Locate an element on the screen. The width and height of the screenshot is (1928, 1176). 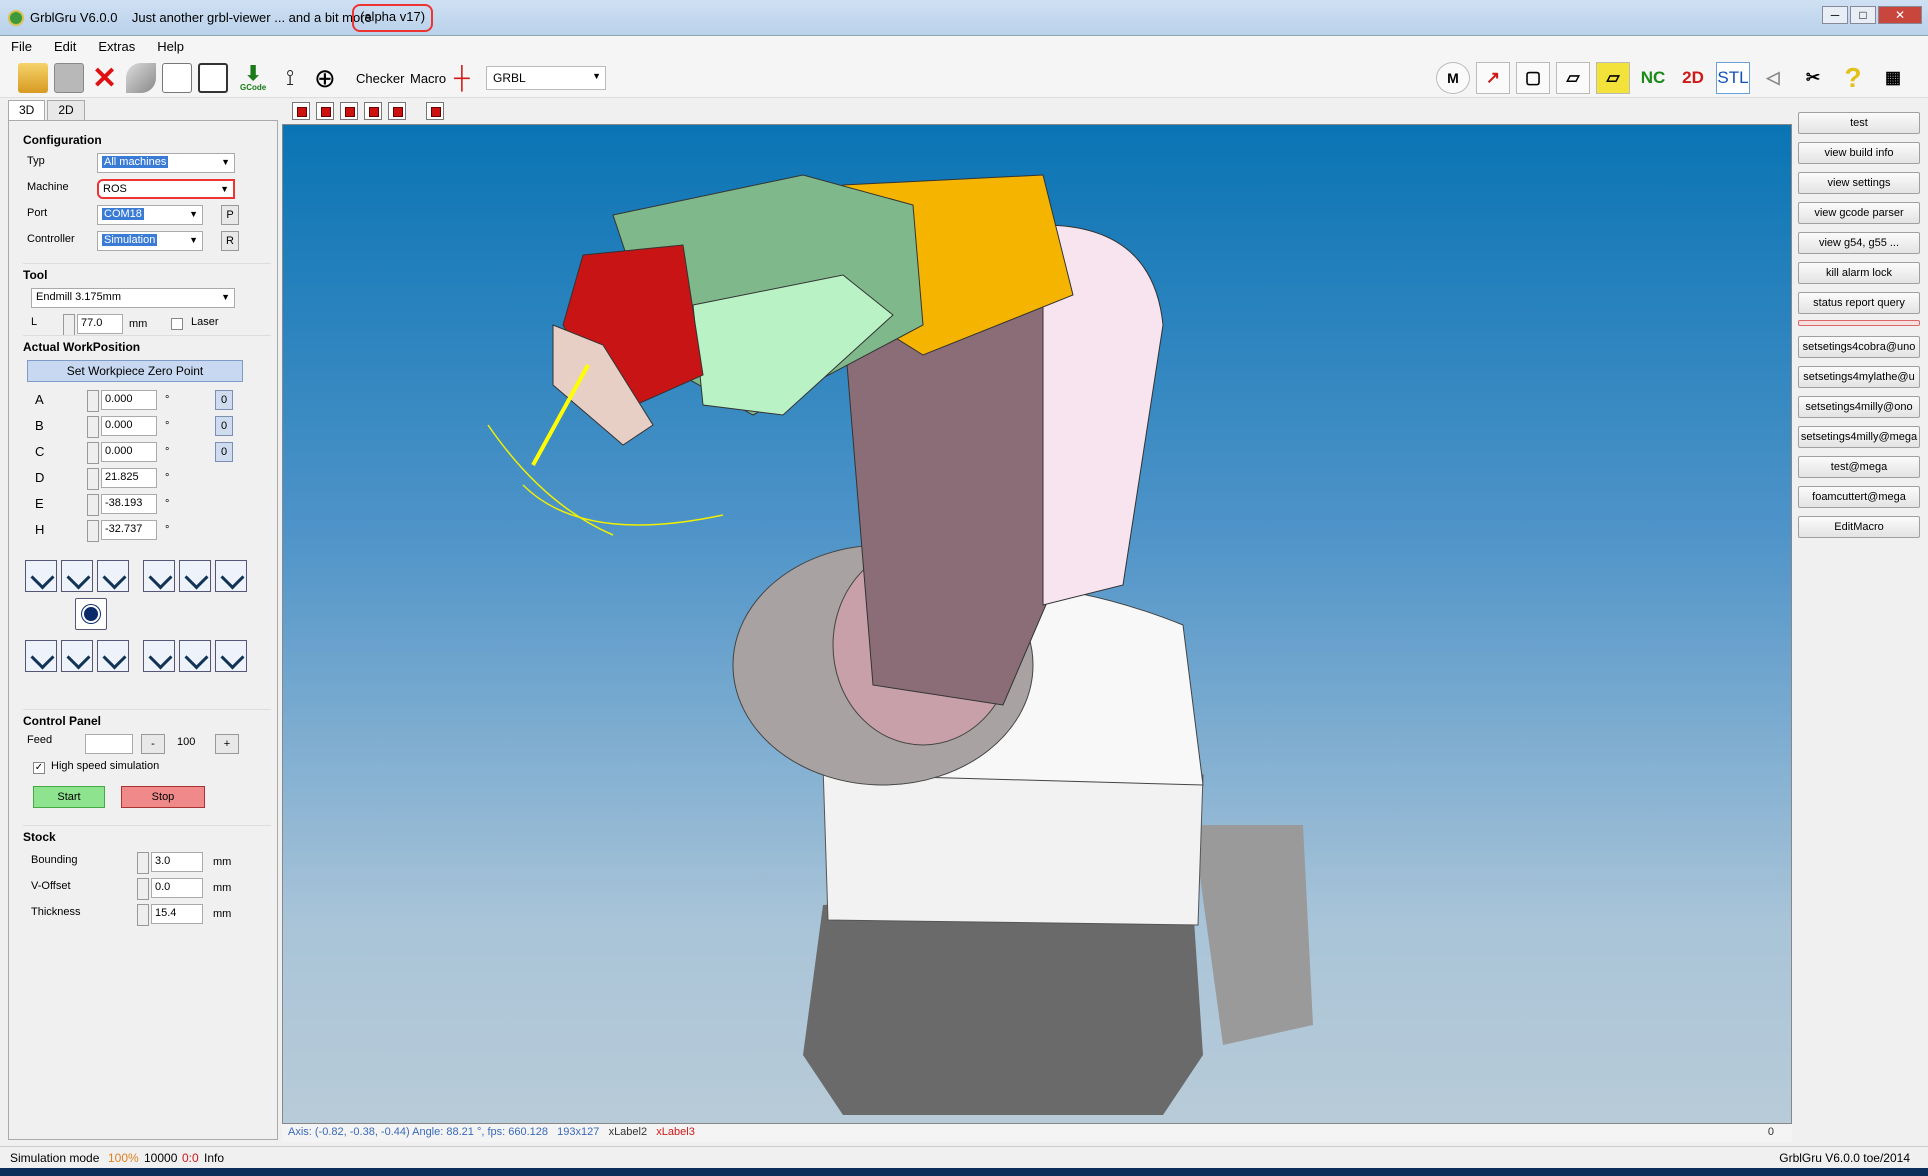
menu-help: Help is located at coordinates (170, 47).